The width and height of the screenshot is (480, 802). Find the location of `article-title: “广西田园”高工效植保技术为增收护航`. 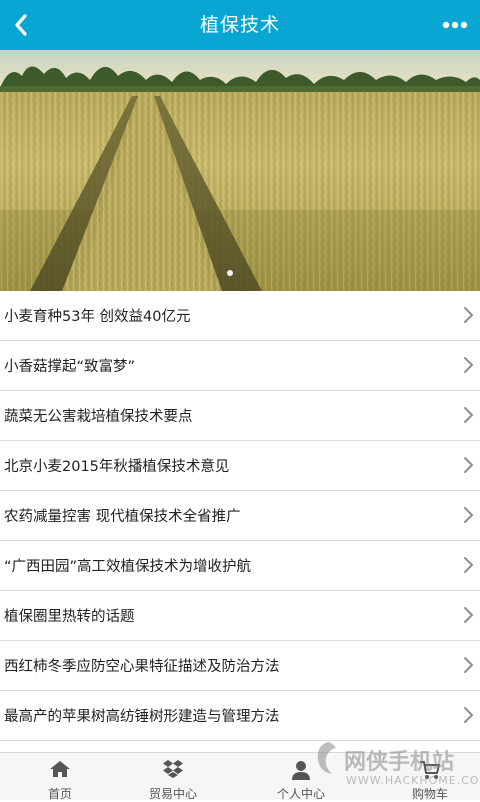

article-title: “广西田园”高工效植保技术为增收护航 is located at coordinates (128, 567).